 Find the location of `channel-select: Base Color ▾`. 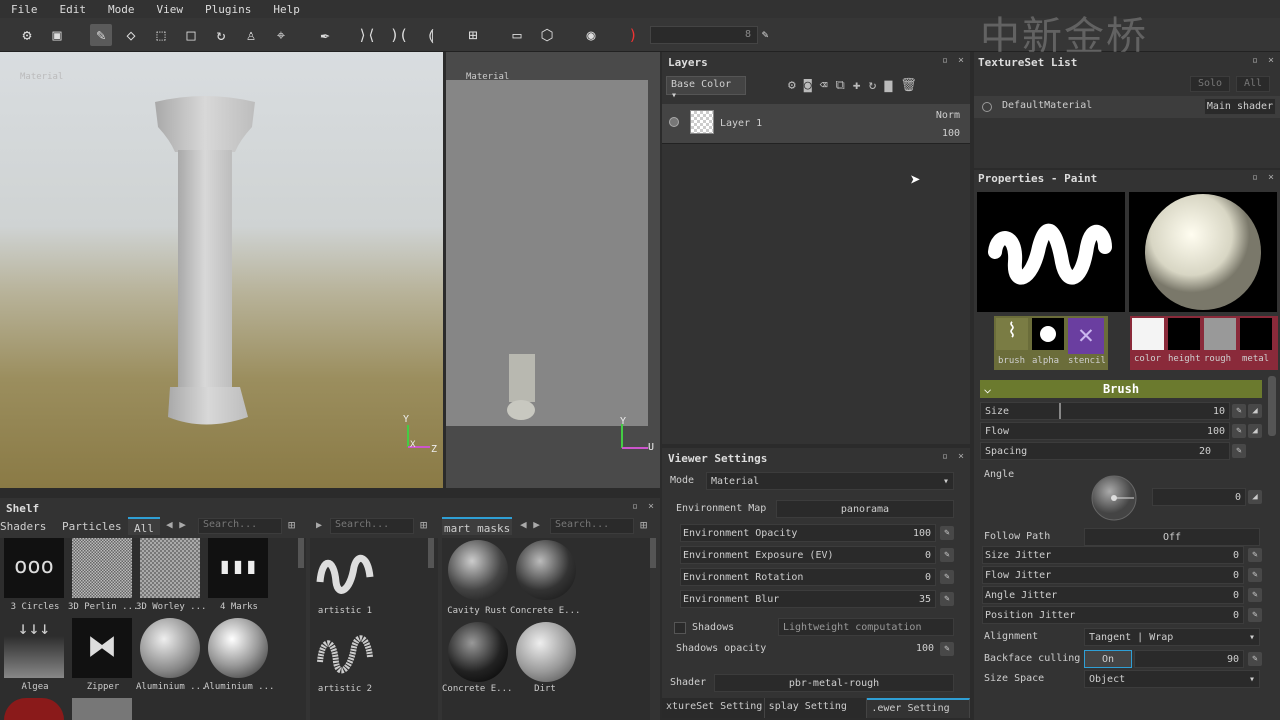

channel-select: Base Color ▾ is located at coordinates (706, 88).